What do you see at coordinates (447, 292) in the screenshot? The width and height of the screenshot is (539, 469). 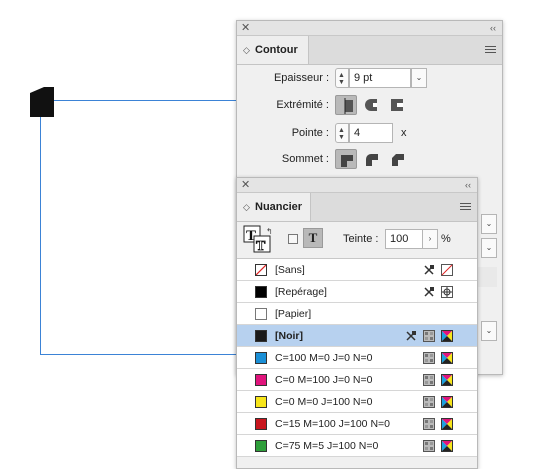 I see `registration-icon` at bounding box center [447, 292].